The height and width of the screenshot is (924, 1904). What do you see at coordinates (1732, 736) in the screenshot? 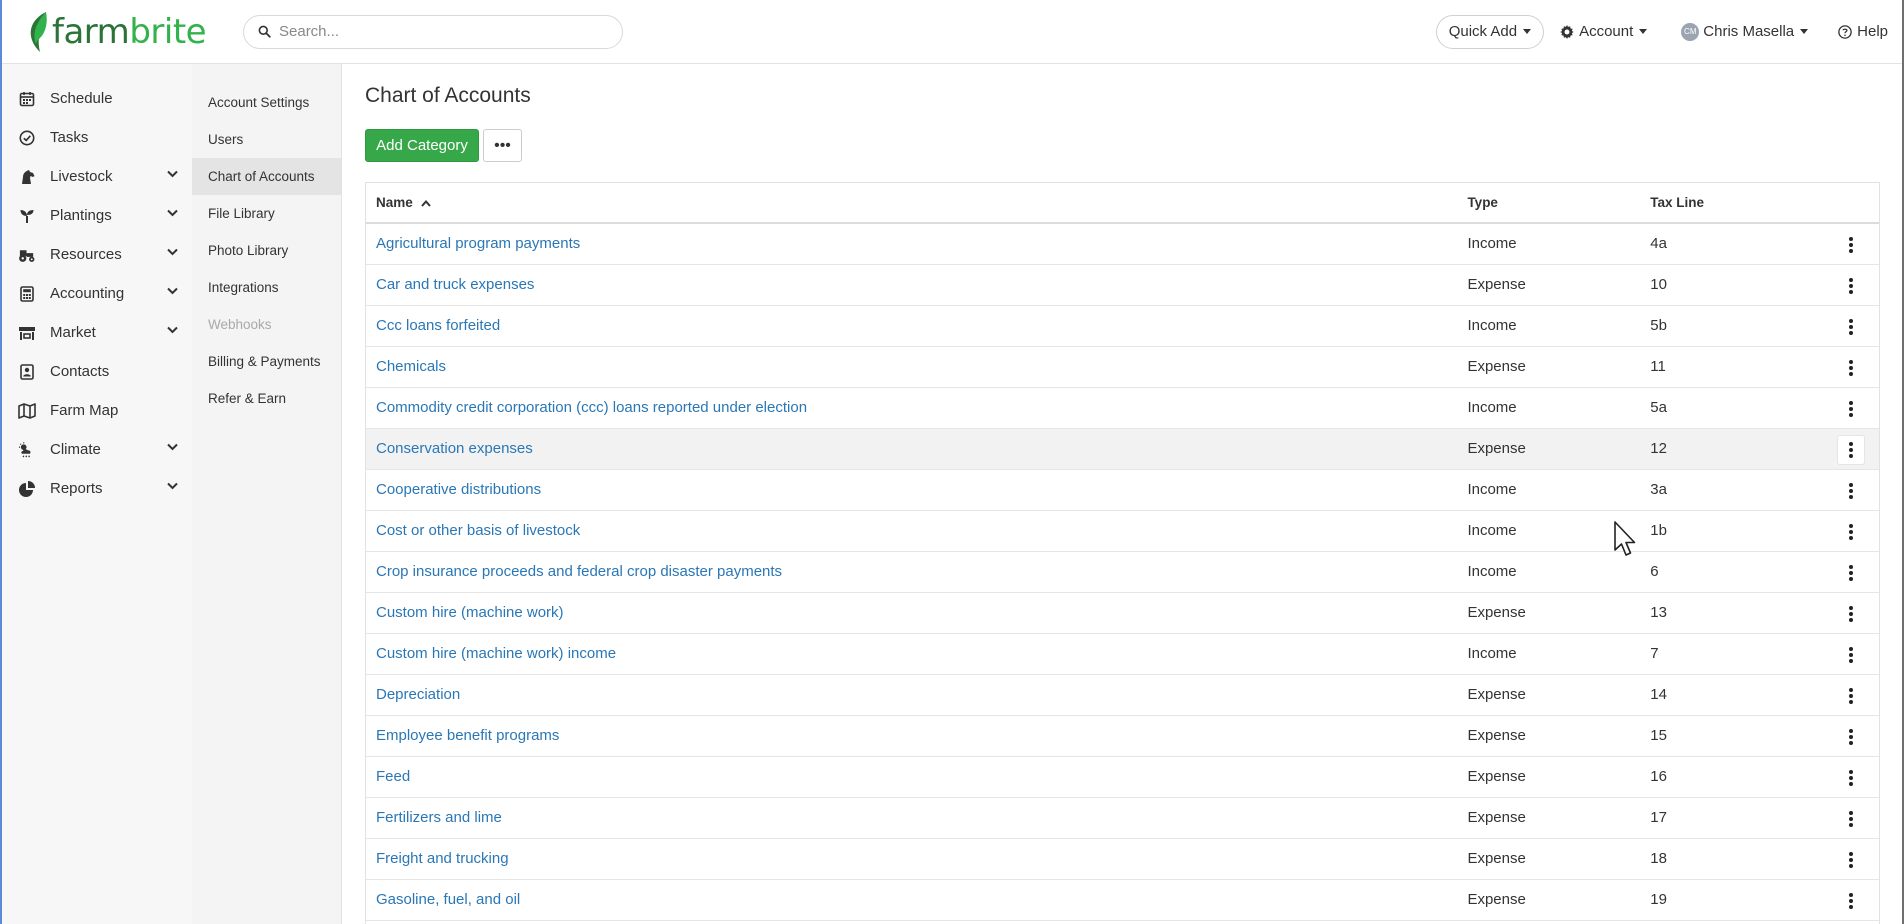
I see `tax-line-cell: 15` at bounding box center [1732, 736].